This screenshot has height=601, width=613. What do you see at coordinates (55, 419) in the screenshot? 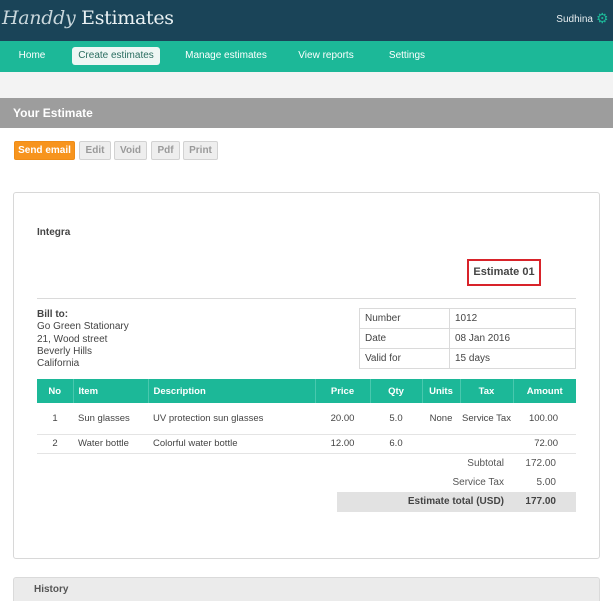
I see `cell-no: 1` at bounding box center [55, 419].